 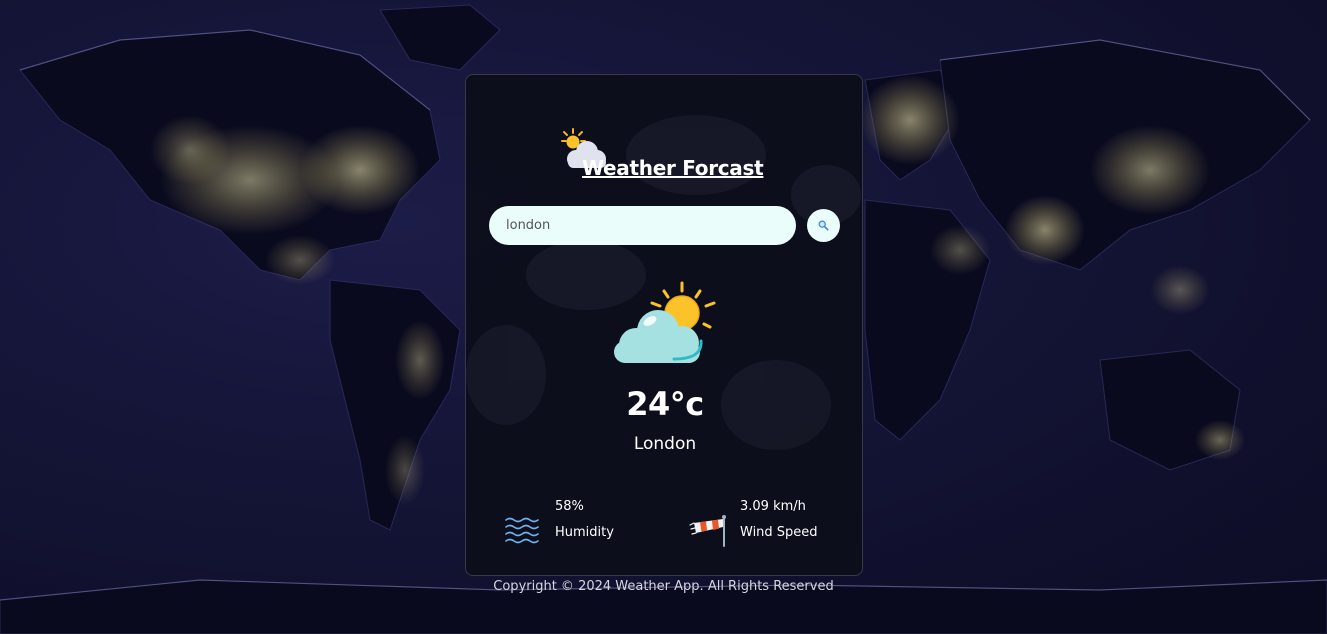 What do you see at coordinates (642, 225) in the screenshot?
I see `search-input` at bounding box center [642, 225].